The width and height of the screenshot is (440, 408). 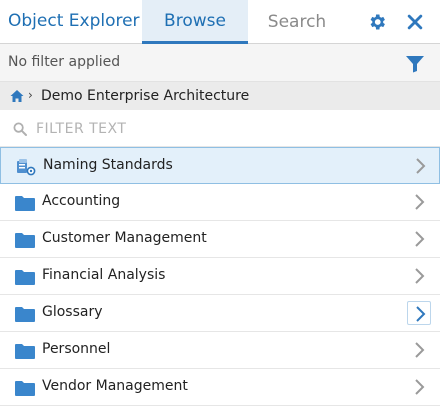 I want to click on list-item: Naming Standards, so click(x=220, y=165).